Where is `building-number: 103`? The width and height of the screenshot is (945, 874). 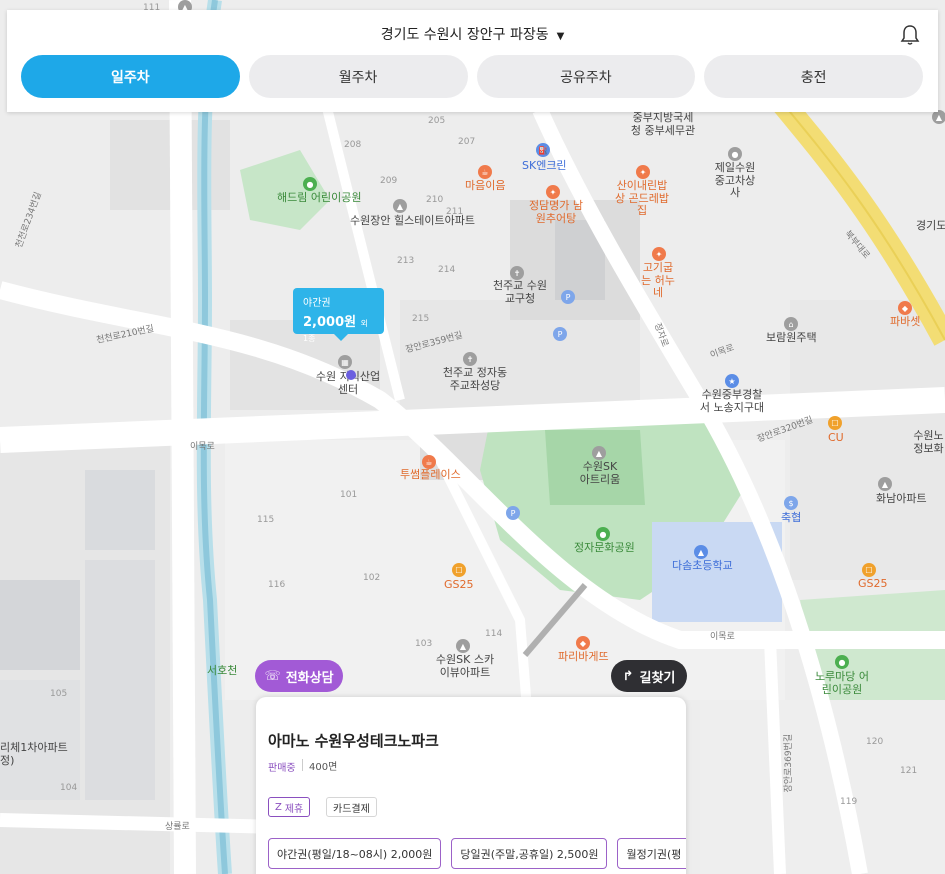
building-number: 103 is located at coordinates (424, 644).